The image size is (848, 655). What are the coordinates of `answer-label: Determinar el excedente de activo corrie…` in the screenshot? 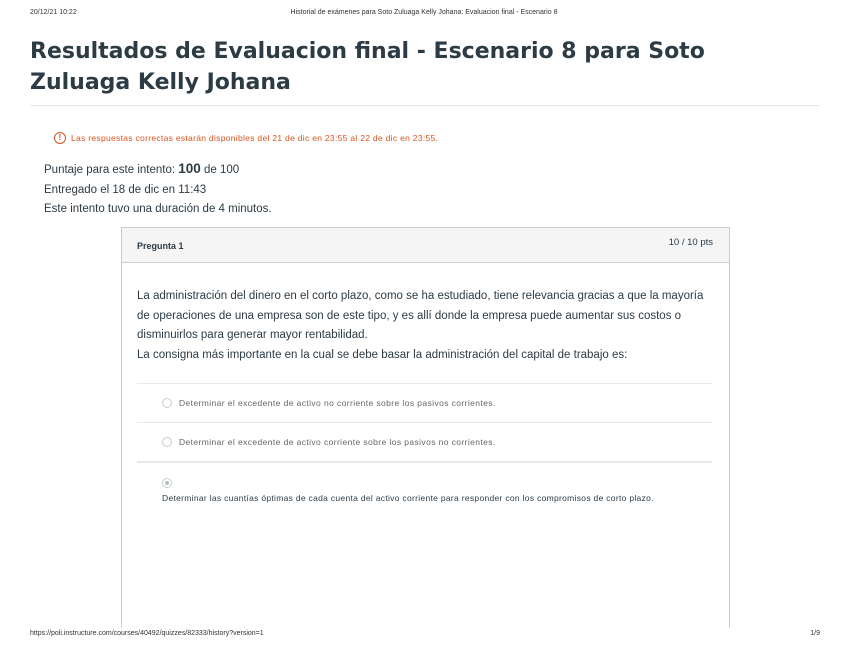 It's located at (337, 442).